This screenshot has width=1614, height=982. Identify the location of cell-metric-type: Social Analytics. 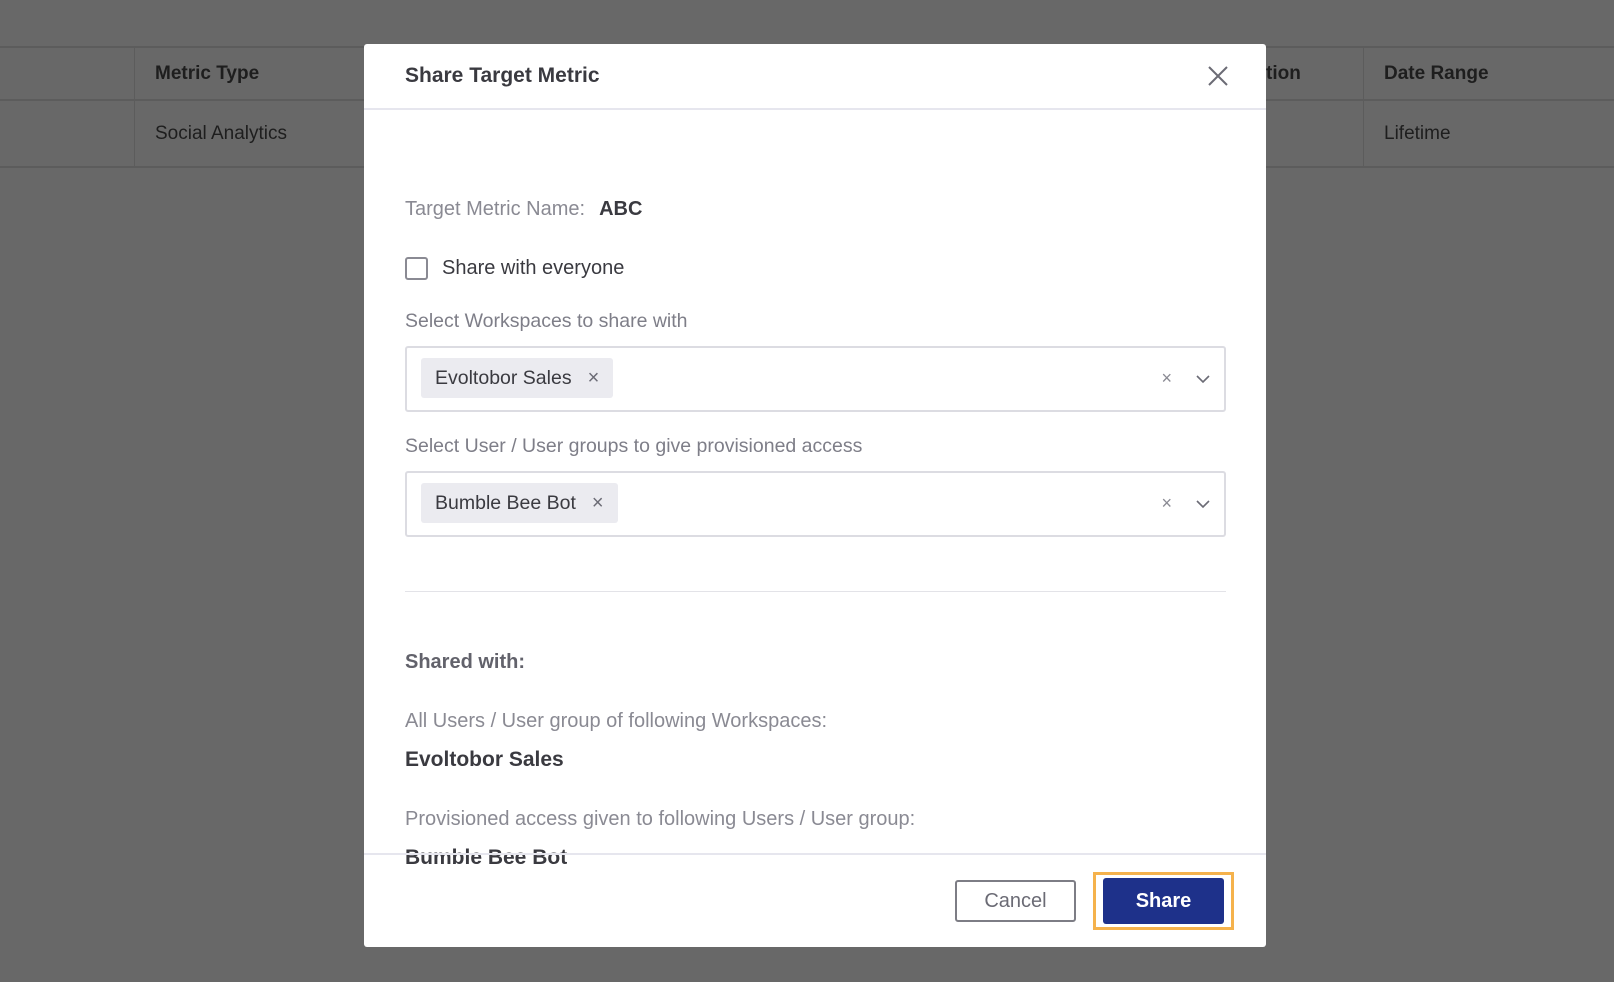
(221, 133).